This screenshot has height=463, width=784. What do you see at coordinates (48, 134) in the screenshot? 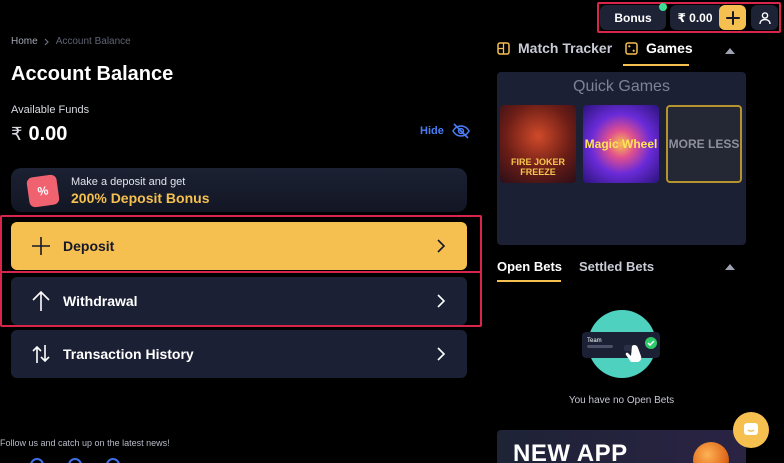
I see `available-funds-value: 0.00` at bounding box center [48, 134].